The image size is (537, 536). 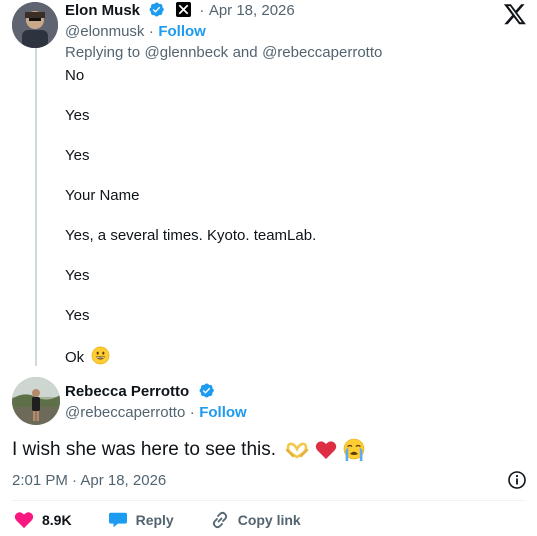 What do you see at coordinates (268, 500) in the screenshot?
I see `divider` at bounding box center [268, 500].